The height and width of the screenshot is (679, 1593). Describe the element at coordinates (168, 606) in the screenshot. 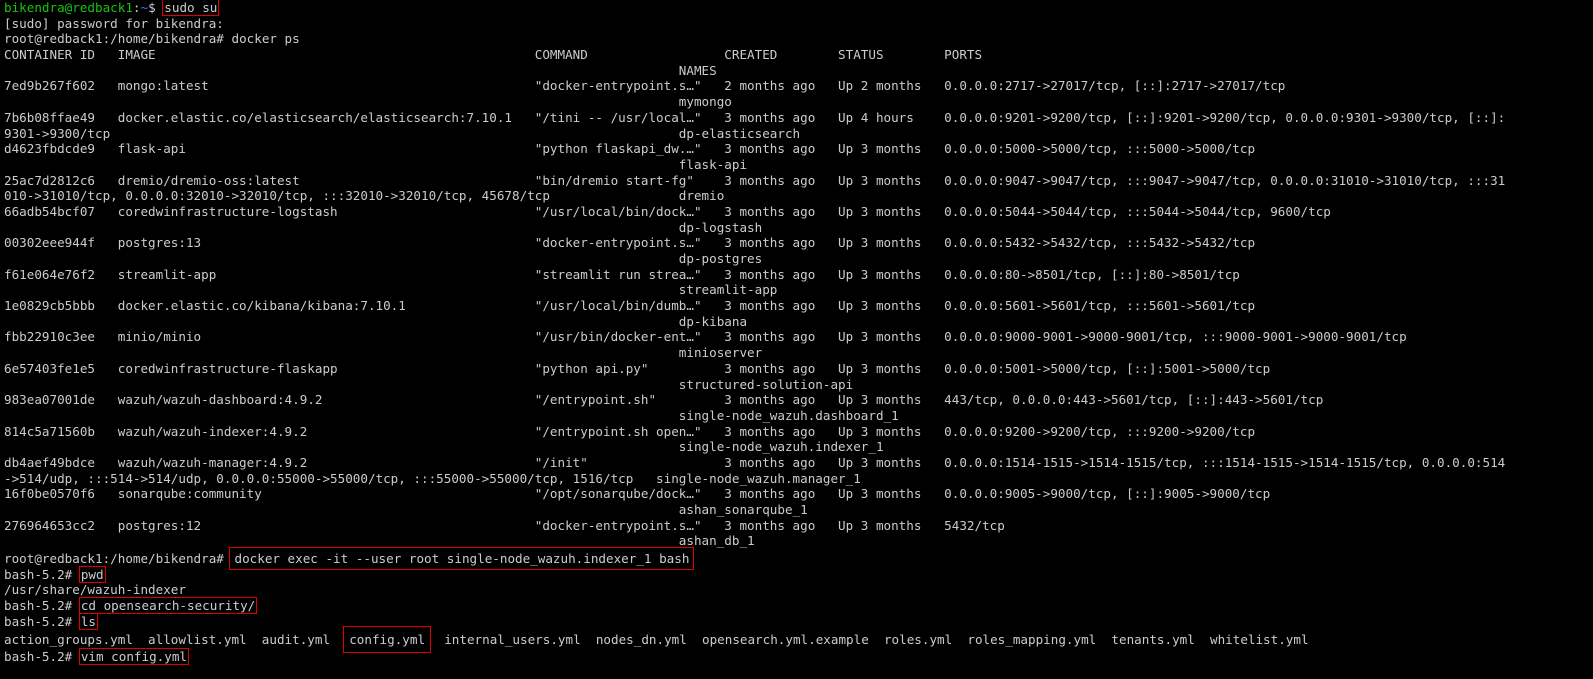

I see `command-cd: cd opensearch-security/` at that location.